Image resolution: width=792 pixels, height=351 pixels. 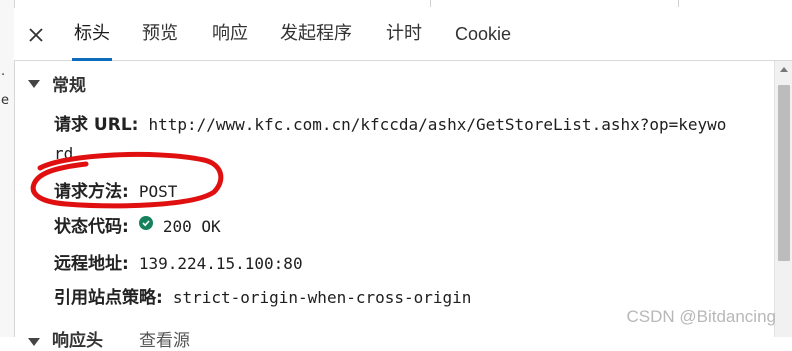 I want to click on status-ok-icon, so click(x=145, y=223).